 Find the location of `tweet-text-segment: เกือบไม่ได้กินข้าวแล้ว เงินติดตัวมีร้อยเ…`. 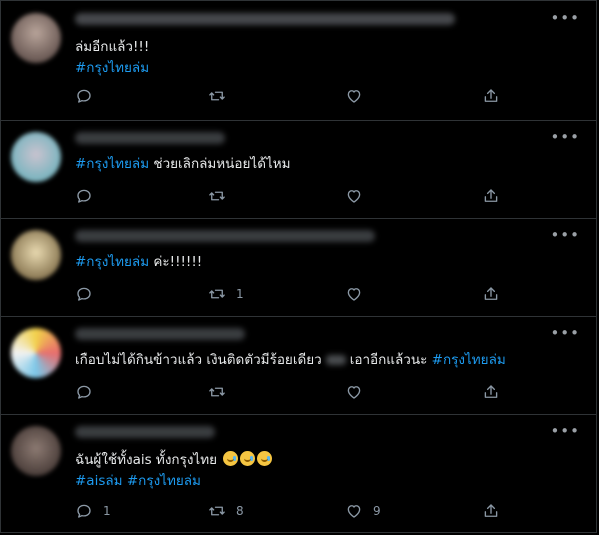

tweet-text-segment: เกือบไม่ได้กินข้าวแล้ว เงินติดตัวมีร้อยเ… is located at coordinates (198, 360).